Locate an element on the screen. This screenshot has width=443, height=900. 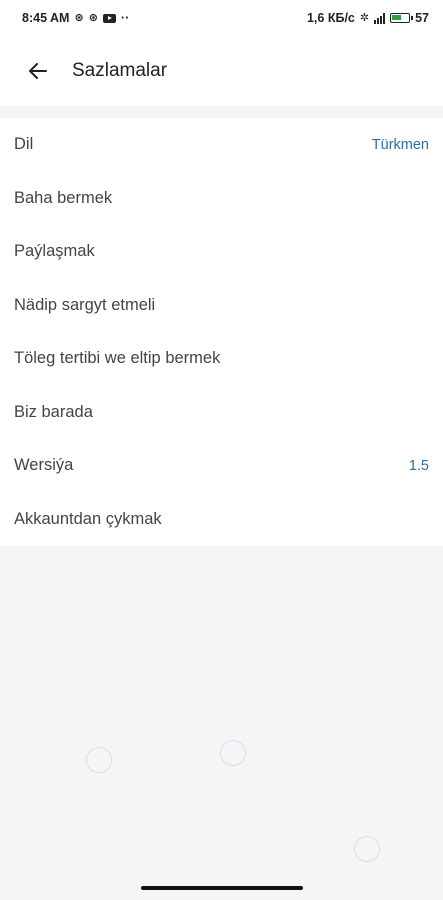
app-header: Sazlamalar is located at coordinates (221, 71).